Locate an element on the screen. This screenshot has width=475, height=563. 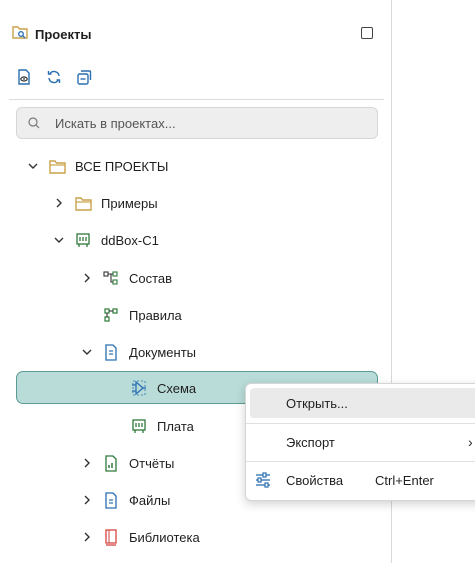
tree-item-label: Плата is located at coordinates (175, 426).